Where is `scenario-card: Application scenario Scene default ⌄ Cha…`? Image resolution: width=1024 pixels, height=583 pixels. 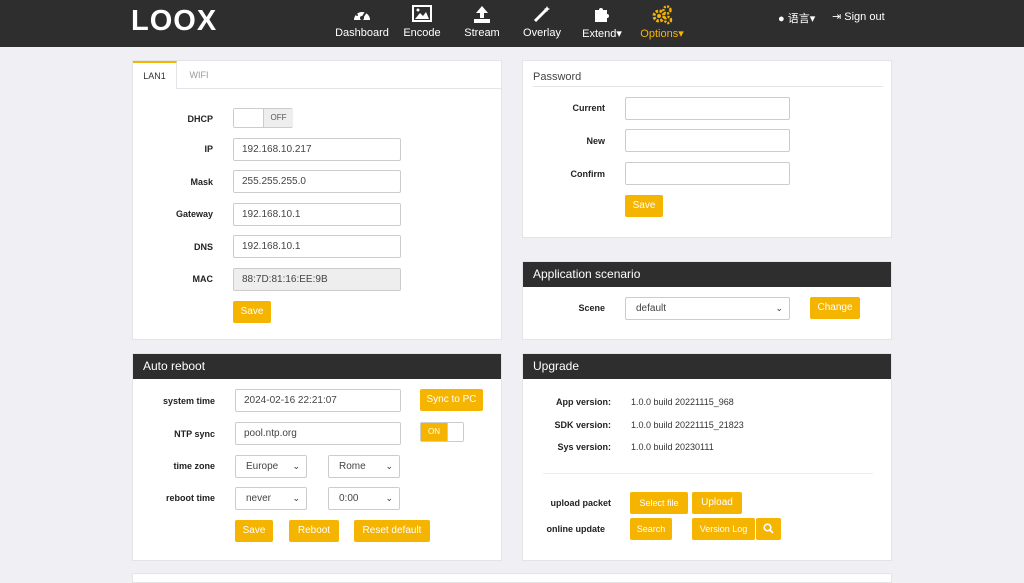
scenario-card: Application scenario Scene default ⌄ Cha… is located at coordinates (707, 300).